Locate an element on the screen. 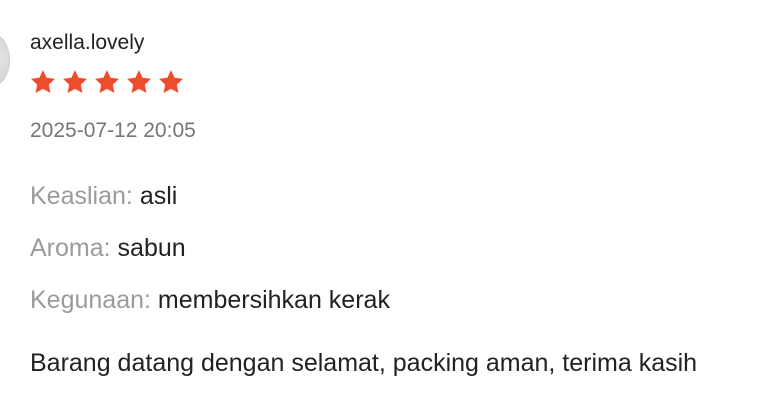  star-rating is located at coordinates (107, 82).